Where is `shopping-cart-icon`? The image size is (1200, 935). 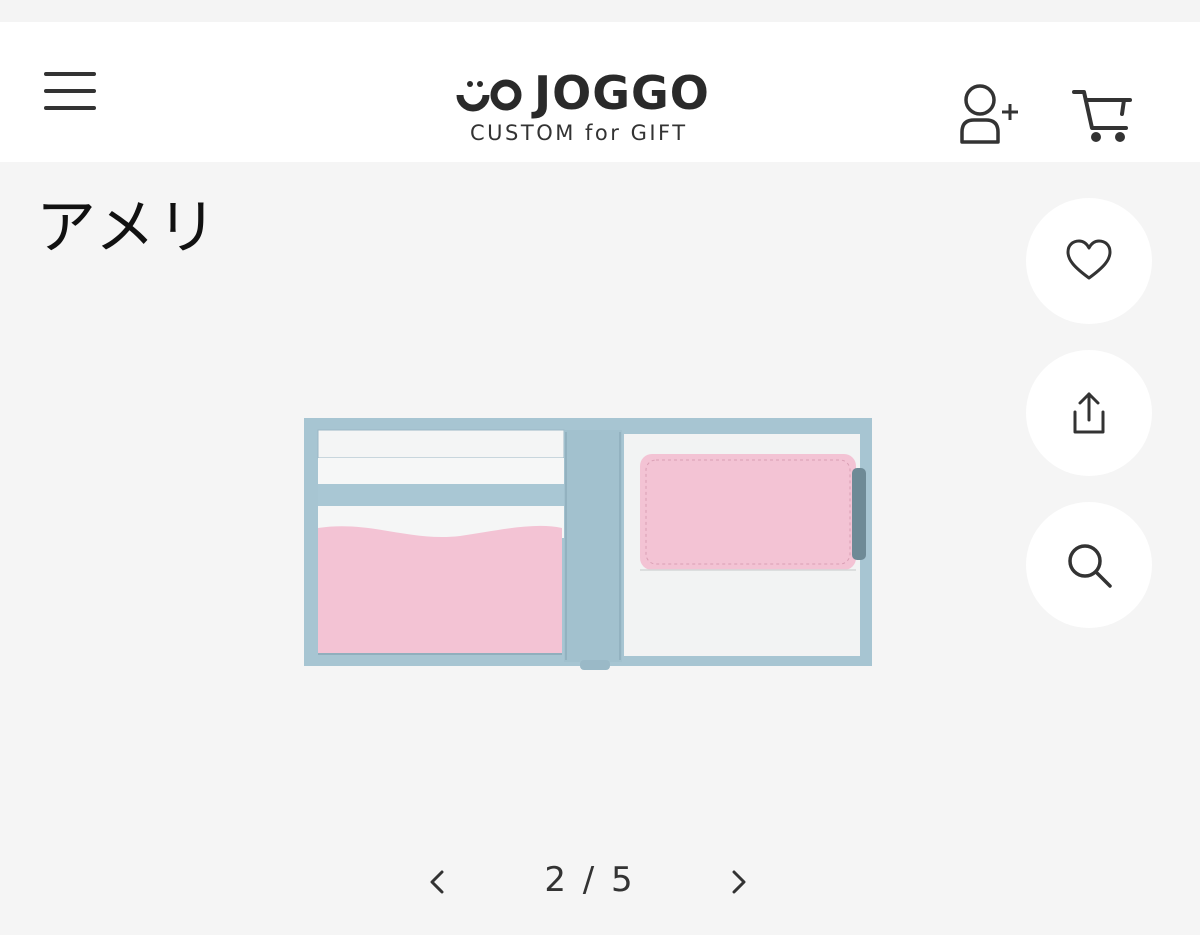
shopping-cart-icon is located at coordinates (1102, 116).